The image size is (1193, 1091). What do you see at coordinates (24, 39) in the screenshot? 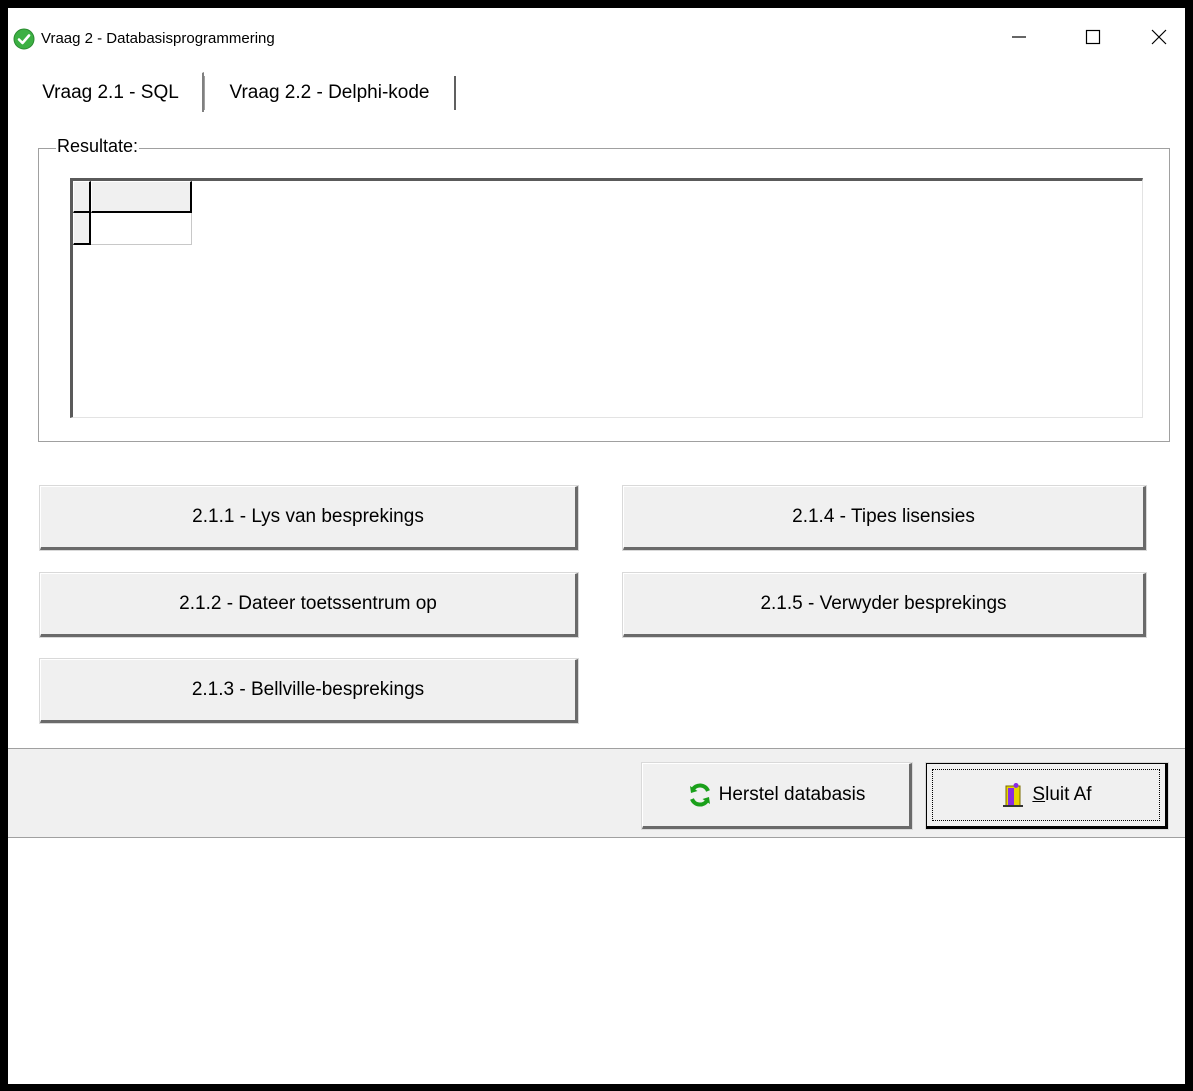
I see `check-circle-icon` at bounding box center [24, 39].